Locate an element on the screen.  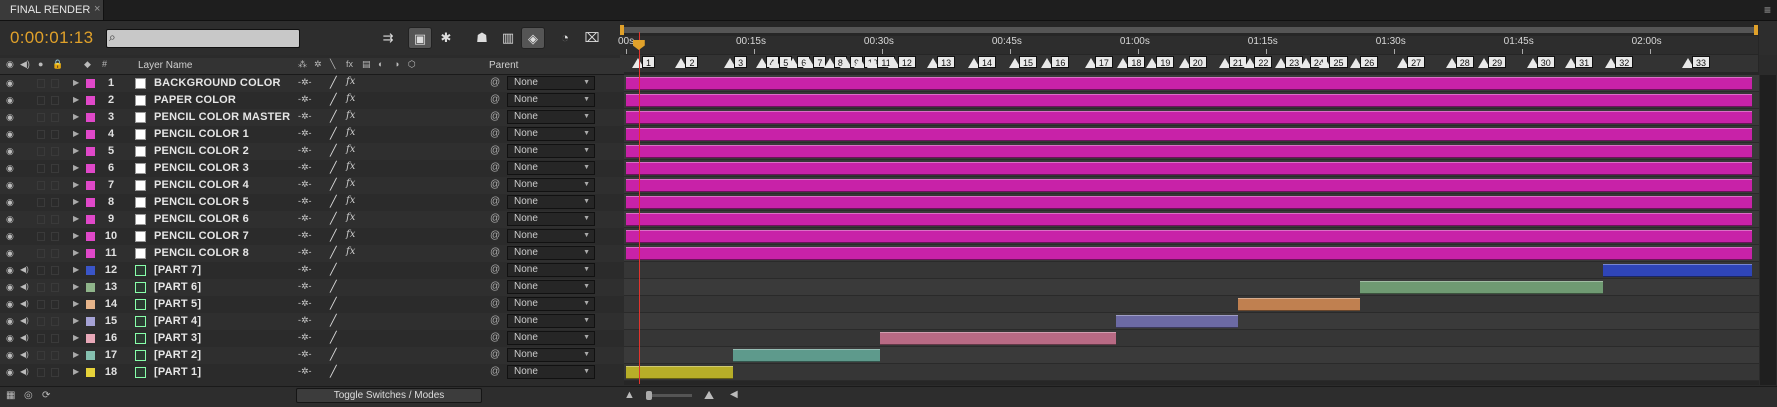
marker-label: 3 is located at coordinates (741, 62).